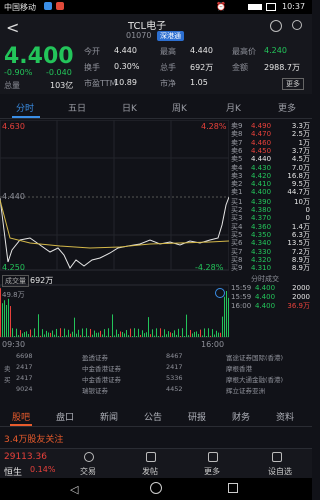  Describe the element at coordinates (92, 51) in the screenshot. I see `metric-label: 今开` at that location.